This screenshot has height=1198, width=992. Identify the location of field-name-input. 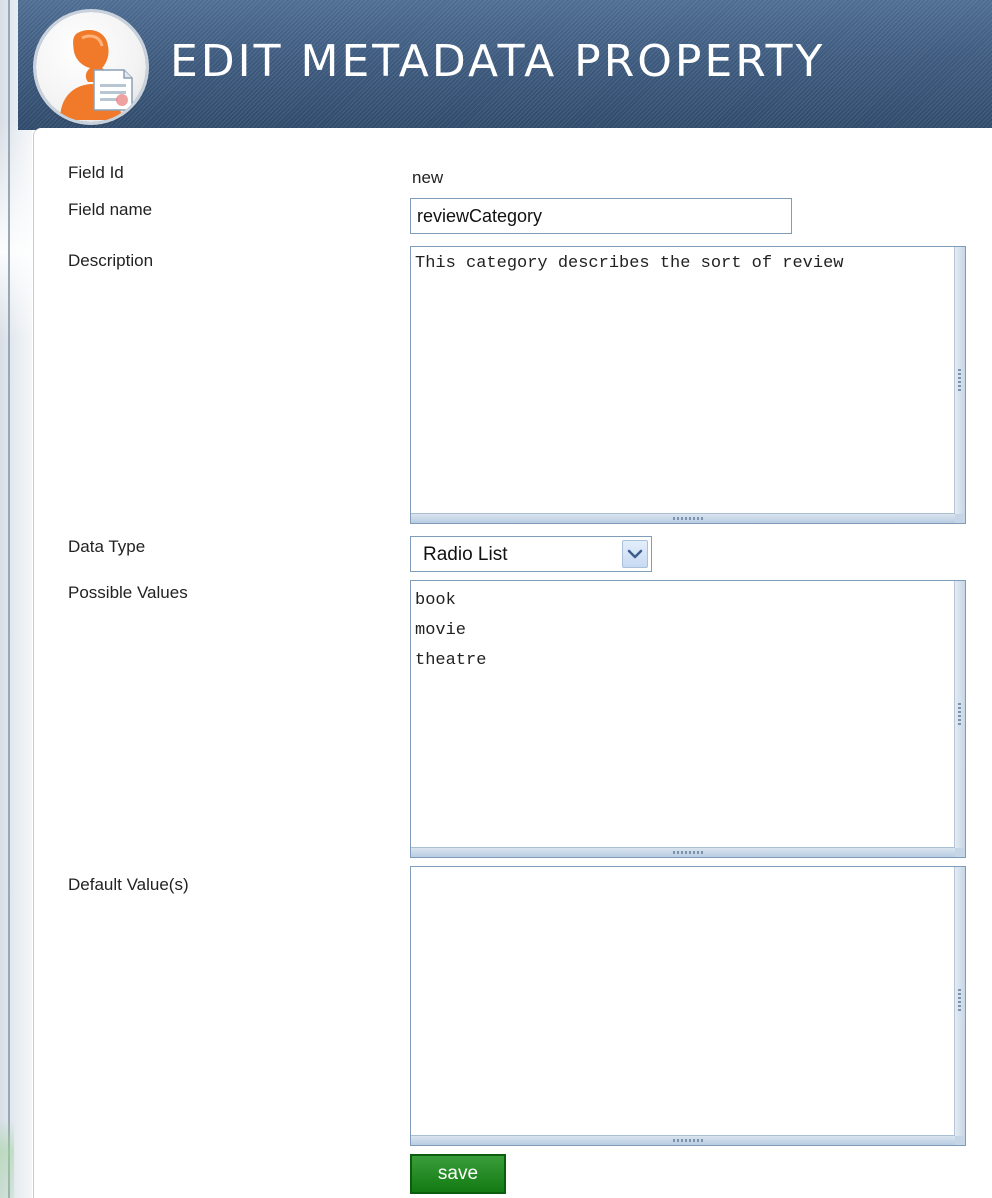
(601, 216).